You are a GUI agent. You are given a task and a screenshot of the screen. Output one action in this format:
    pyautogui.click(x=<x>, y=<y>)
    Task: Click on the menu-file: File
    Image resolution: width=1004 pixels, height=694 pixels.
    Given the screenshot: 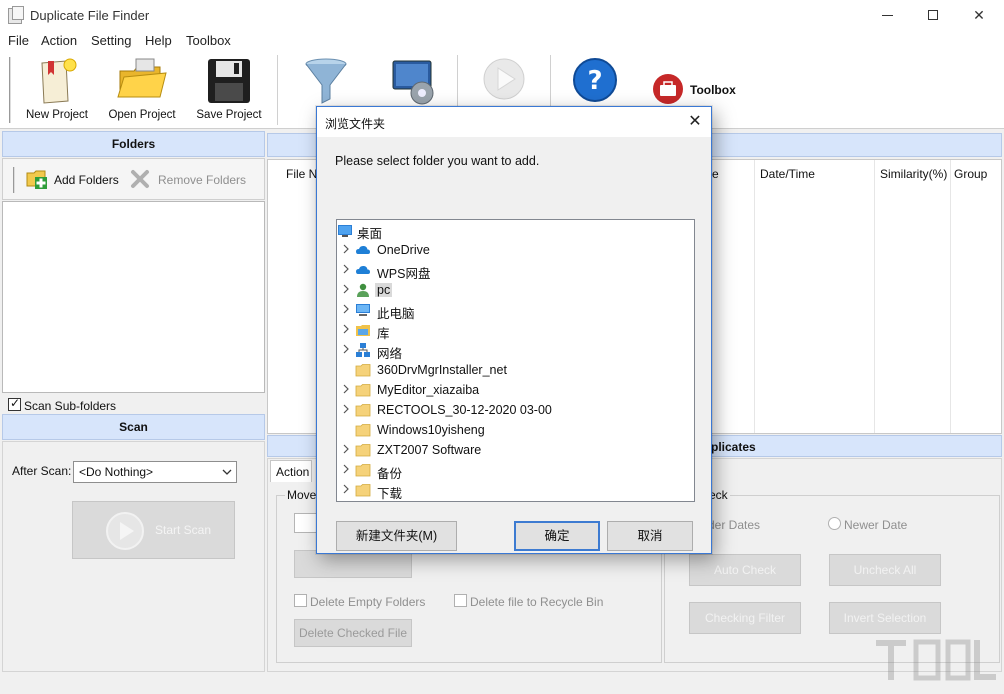 What is the action you would take?
    pyautogui.click(x=18, y=40)
    